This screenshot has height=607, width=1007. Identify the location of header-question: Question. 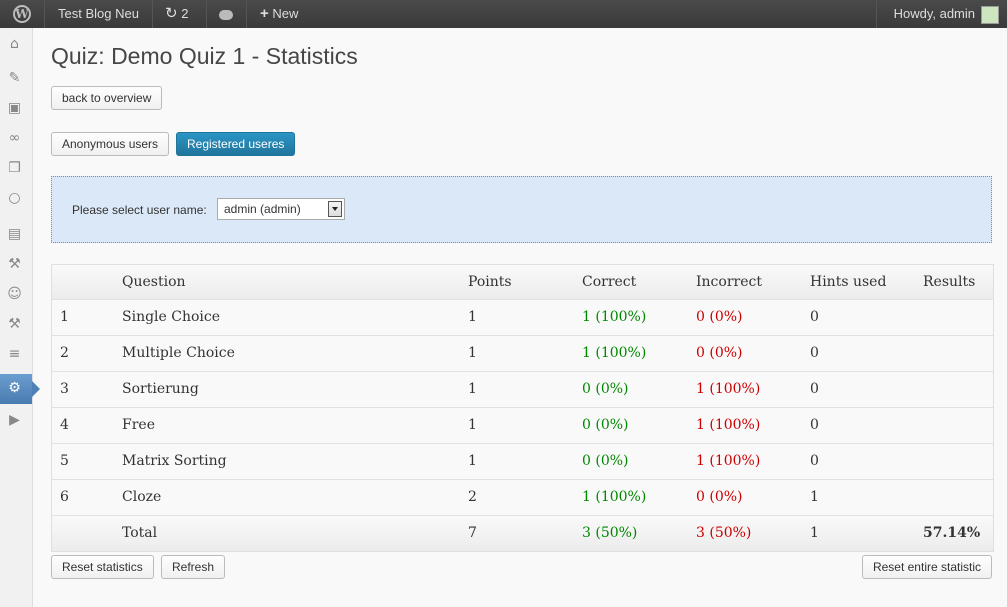
(154, 282).